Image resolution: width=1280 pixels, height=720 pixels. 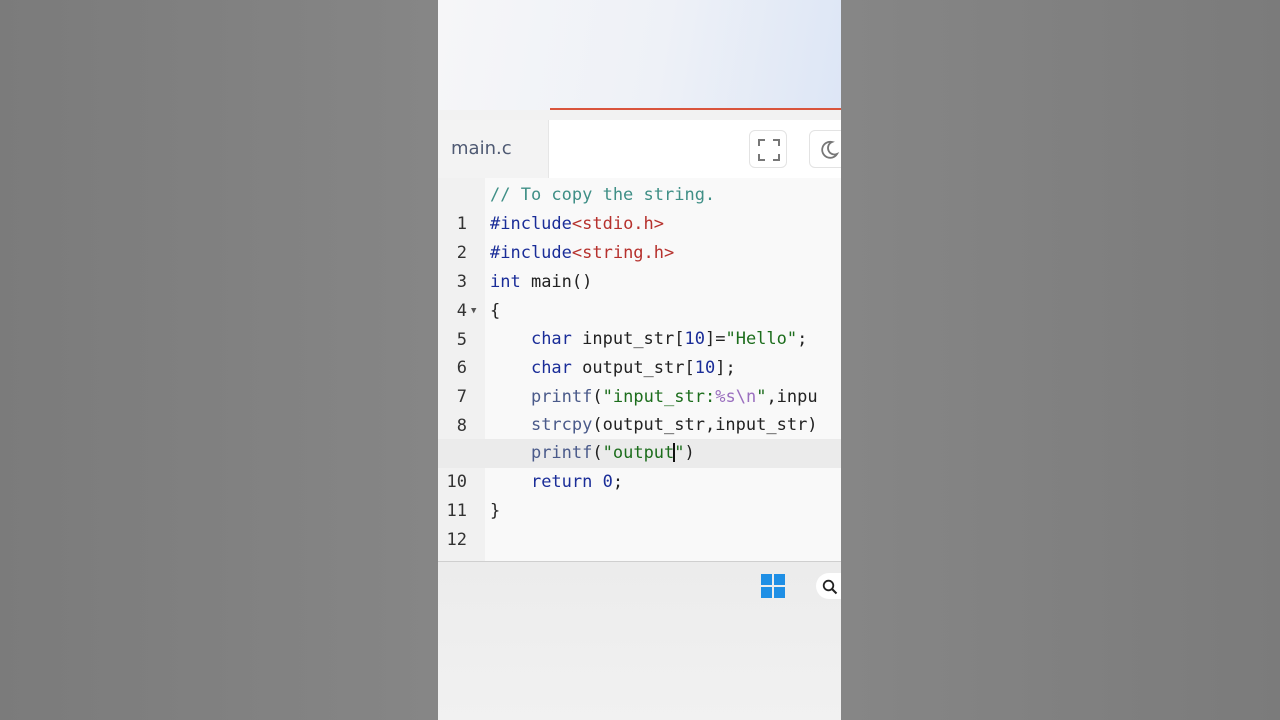 What do you see at coordinates (577, 482) in the screenshot?
I see `code-text: return 0;` at bounding box center [577, 482].